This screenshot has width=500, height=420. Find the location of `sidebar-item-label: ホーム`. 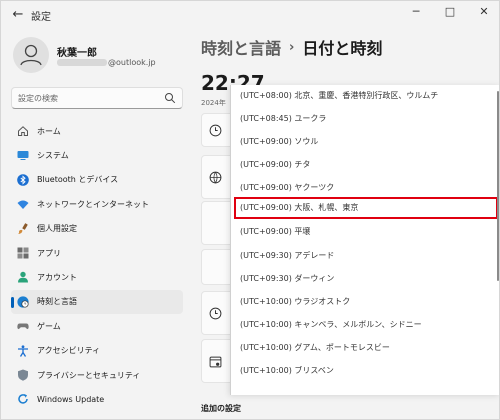

sidebar-item-label: ホーム is located at coordinates (49, 131).